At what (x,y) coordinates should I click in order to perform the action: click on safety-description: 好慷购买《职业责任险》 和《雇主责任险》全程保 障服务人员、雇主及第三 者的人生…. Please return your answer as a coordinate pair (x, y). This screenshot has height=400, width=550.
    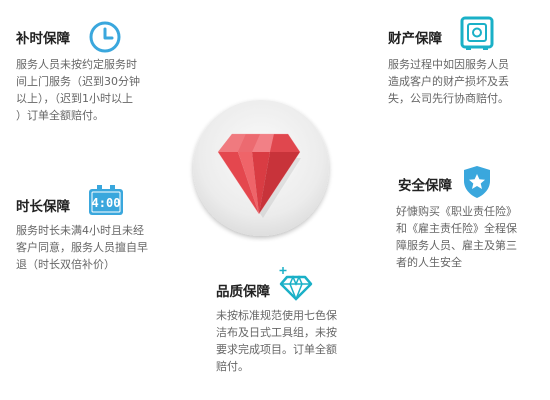
    Looking at the image, I should click on (456, 237).